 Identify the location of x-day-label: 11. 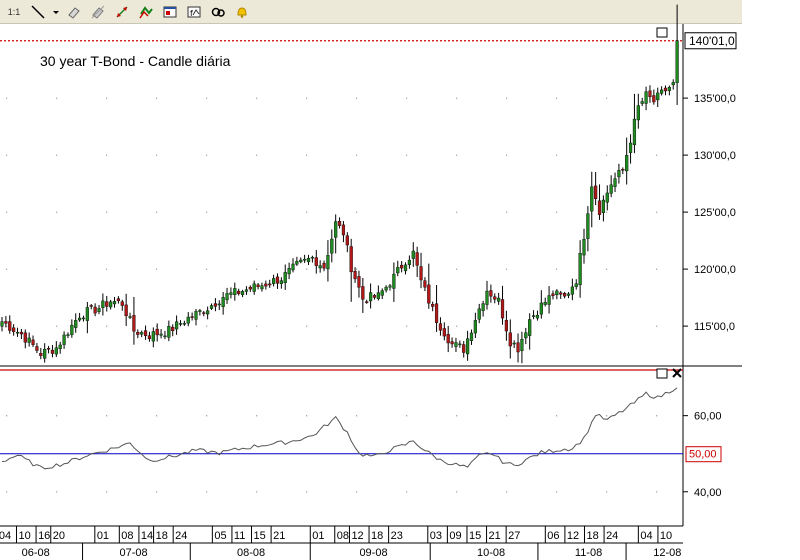
(239, 536).